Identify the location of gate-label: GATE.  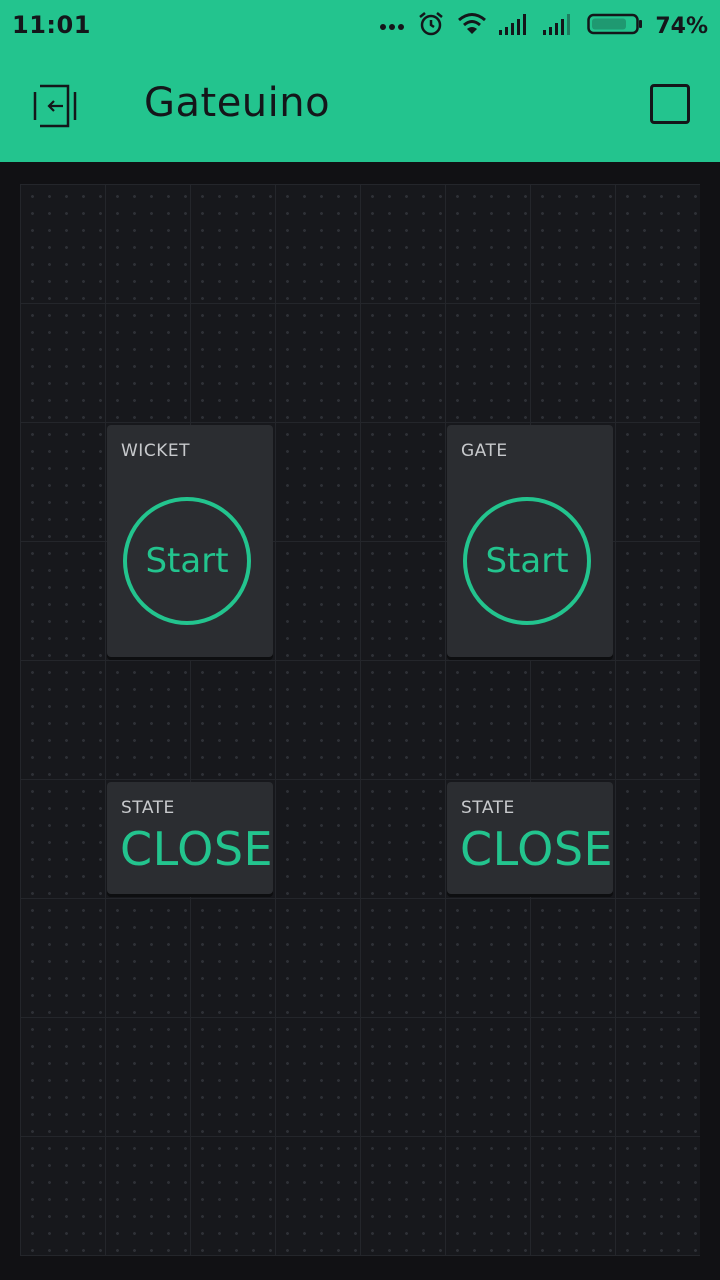
(484, 451).